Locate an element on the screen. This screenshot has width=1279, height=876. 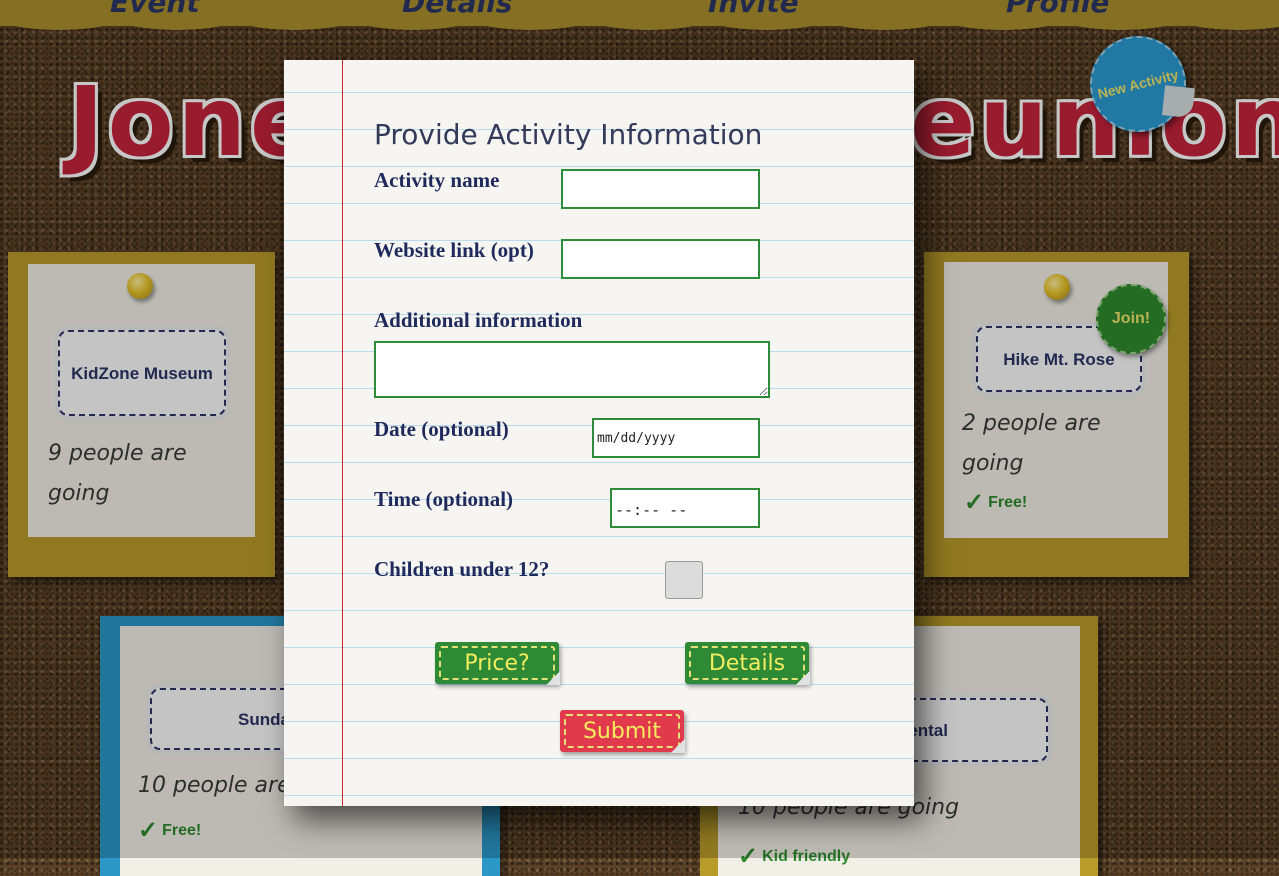
activity-name-input is located at coordinates (660, 189).